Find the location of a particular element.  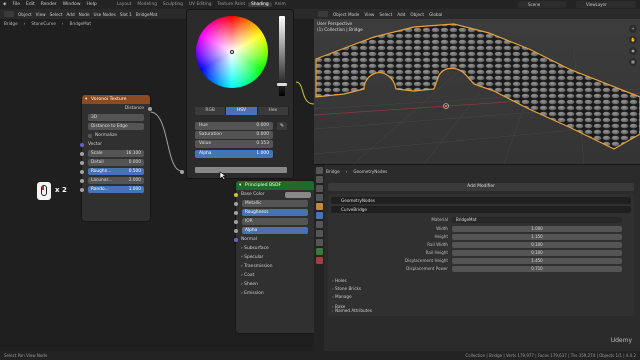

alpha-field: Alpha 1.000 is located at coordinates (234, 154).